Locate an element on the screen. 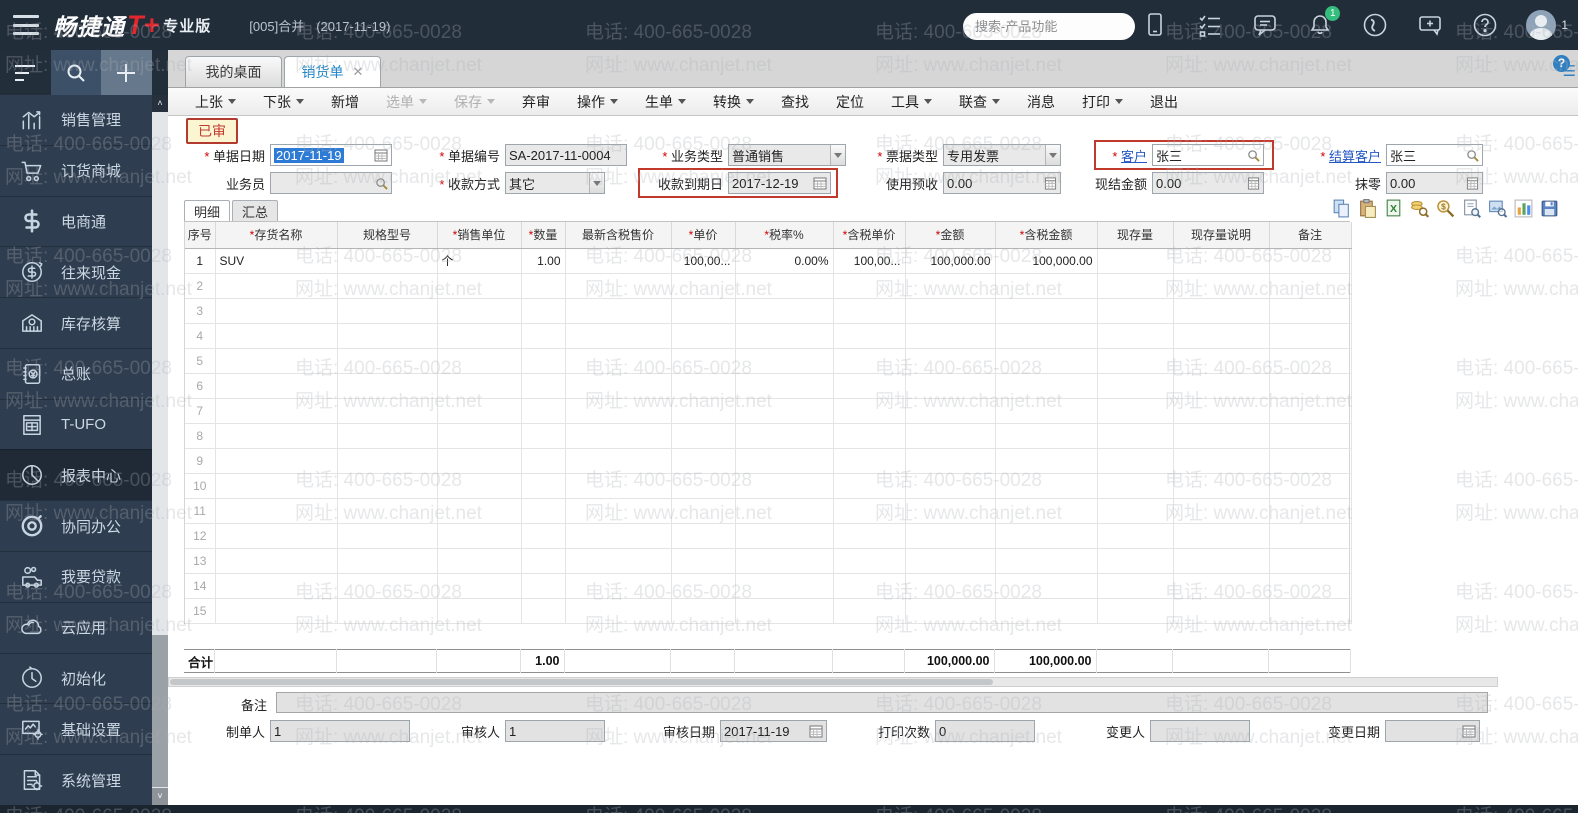 This screenshot has width=1578, height=813. grid-empty-row: 10 is located at coordinates (768, 486).